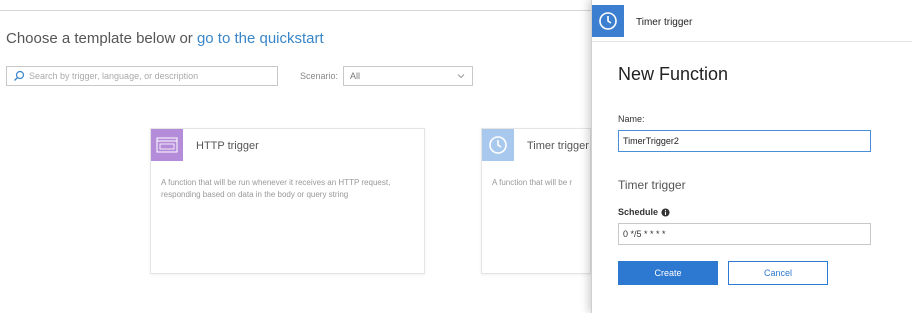 The image size is (912, 313). What do you see at coordinates (99, 38) in the screenshot?
I see `heading-text: Choose a template below or` at bounding box center [99, 38].